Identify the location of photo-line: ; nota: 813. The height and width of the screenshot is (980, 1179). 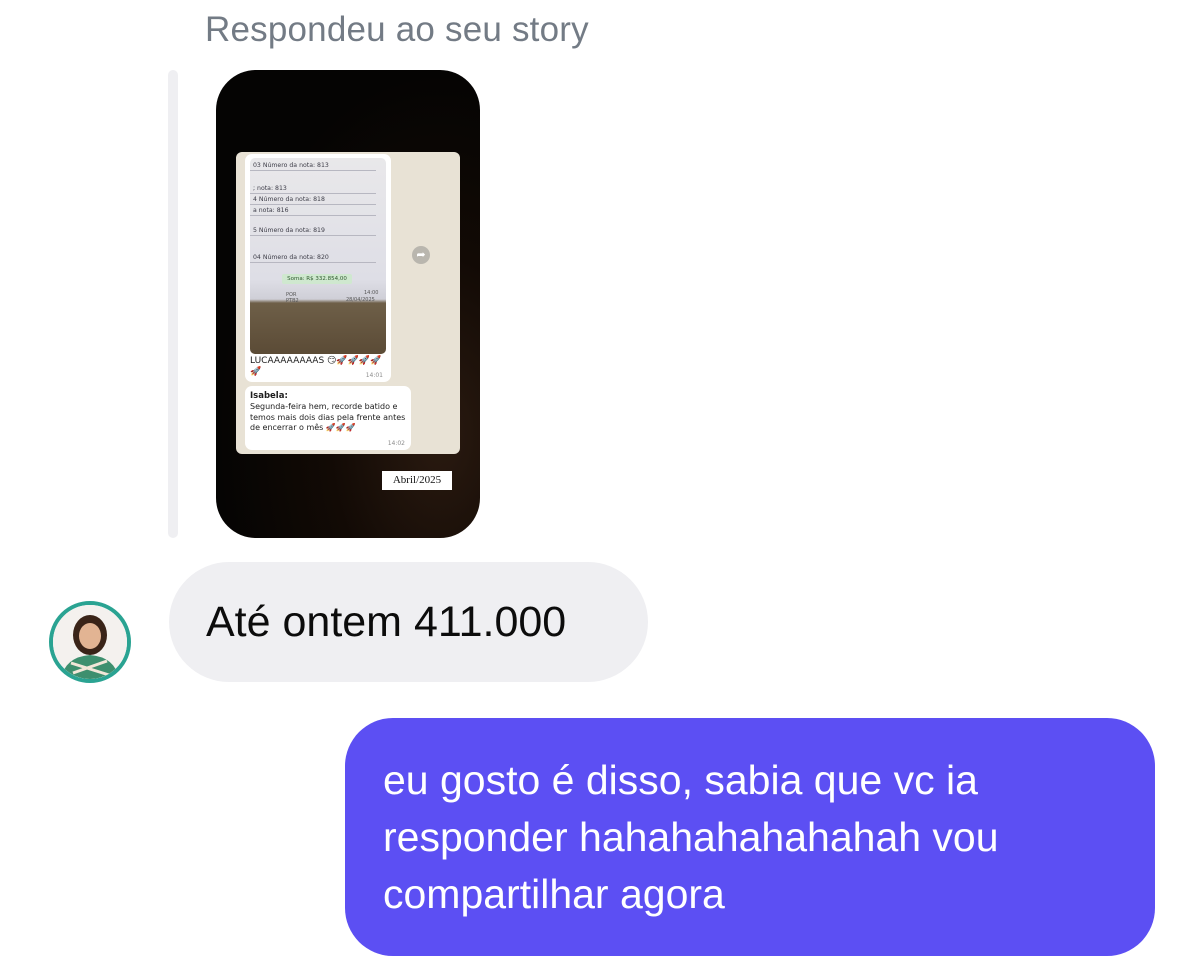
(313, 189).